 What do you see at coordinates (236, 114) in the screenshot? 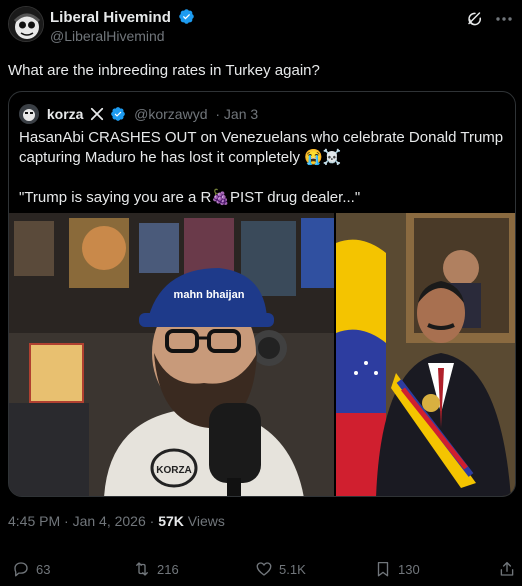
I see `quoted-date: · Jan 3` at bounding box center [236, 114].